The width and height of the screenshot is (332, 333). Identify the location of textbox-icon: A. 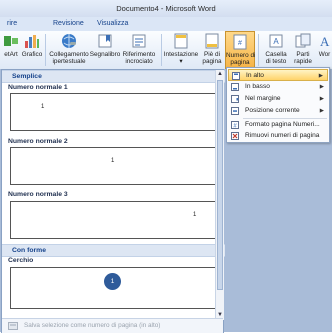
(276, 41).